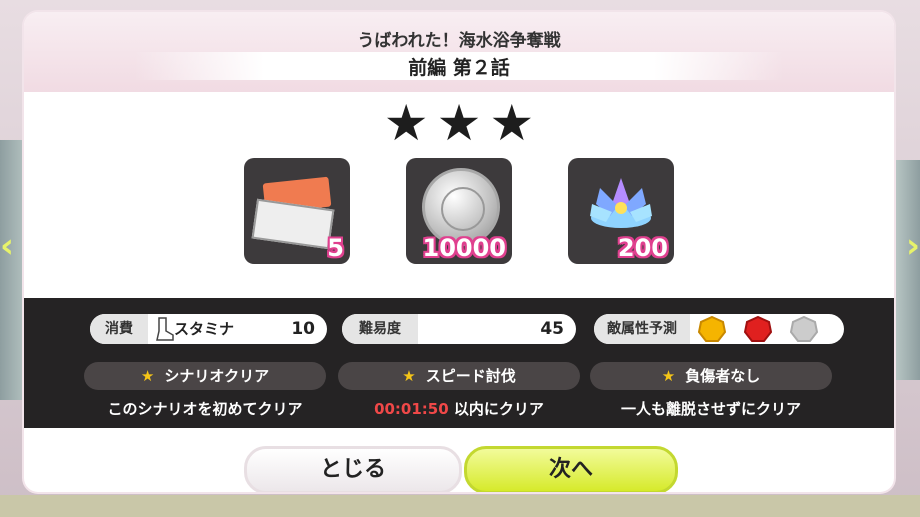 This screenshot has height=517, width=920. I want to click on quest-title: うばわれた！海水浴争奪戦, so click(459, 41).